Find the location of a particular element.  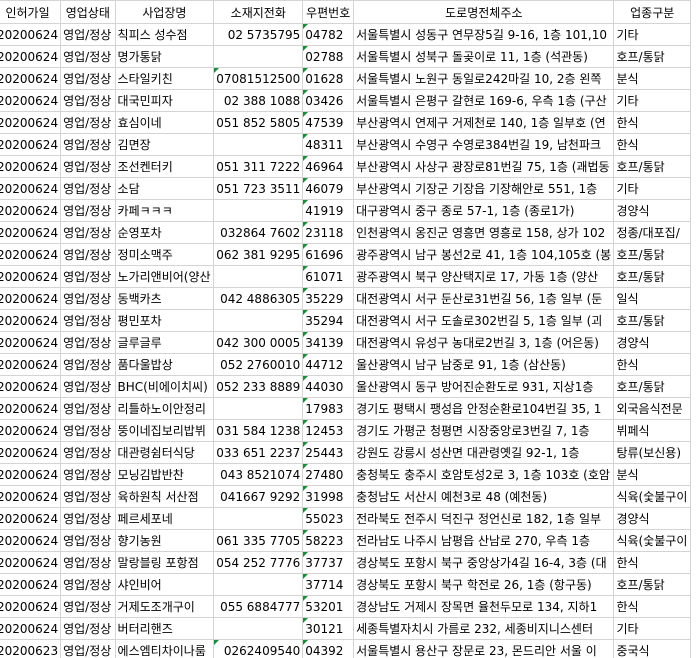

cell-zip-code: 27480 is located at coordinates (328, 474).